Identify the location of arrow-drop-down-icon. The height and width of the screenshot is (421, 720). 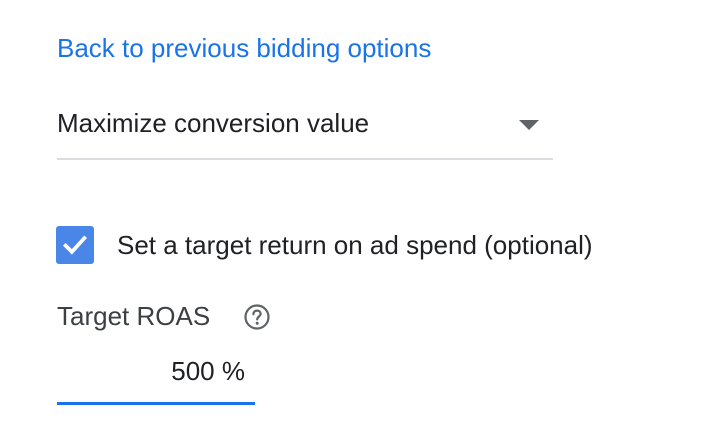
(529, 125).